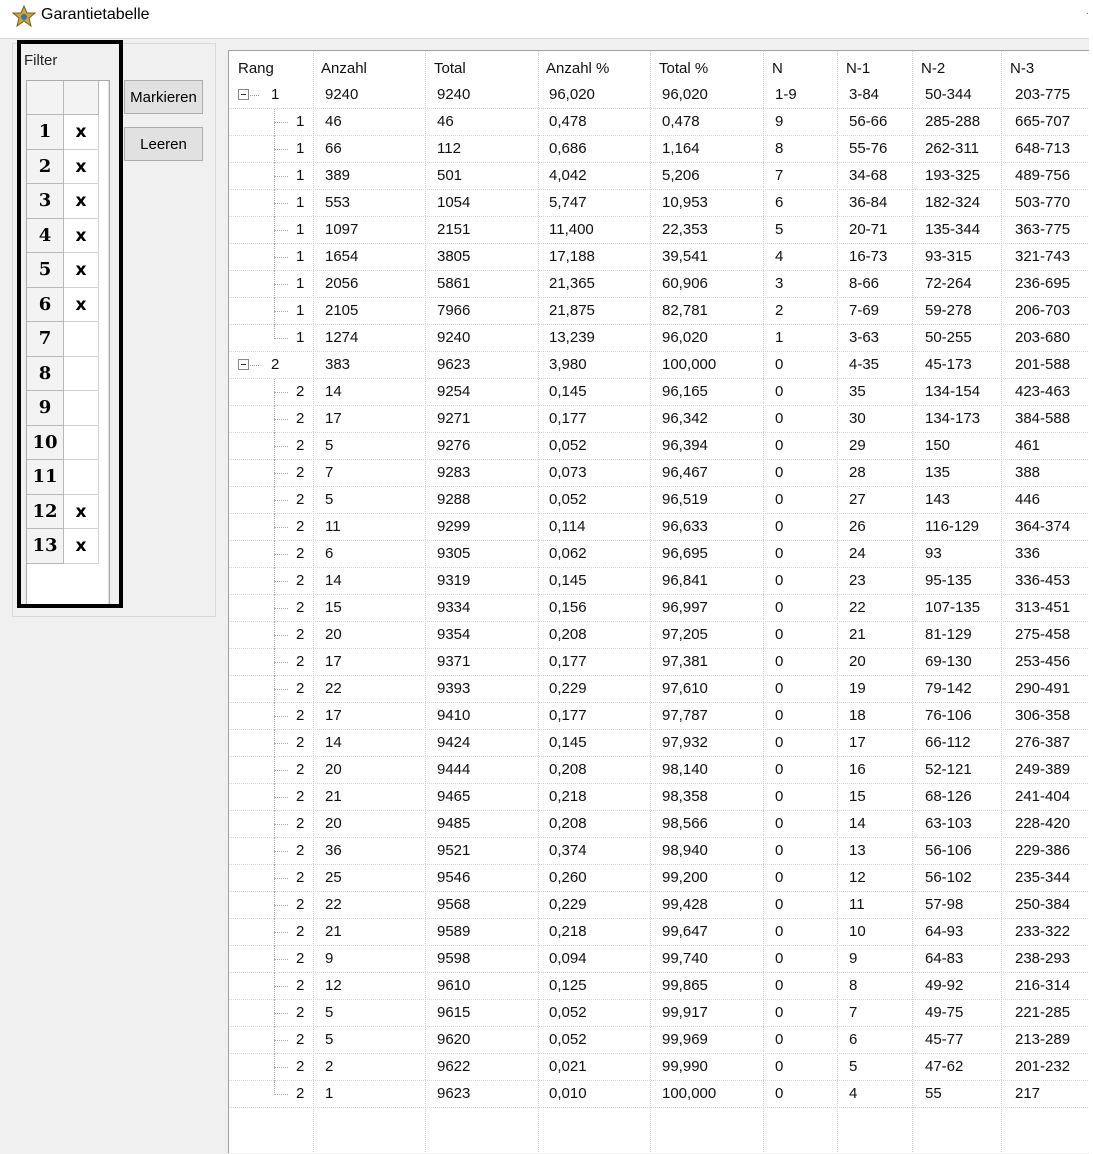 Image resolution: width=1093 pixels, height=1154 pixels. I want to click on table-row: 2 15 9334 0,156 96,997 0 22 107-135 313-451, so click(659, 608).